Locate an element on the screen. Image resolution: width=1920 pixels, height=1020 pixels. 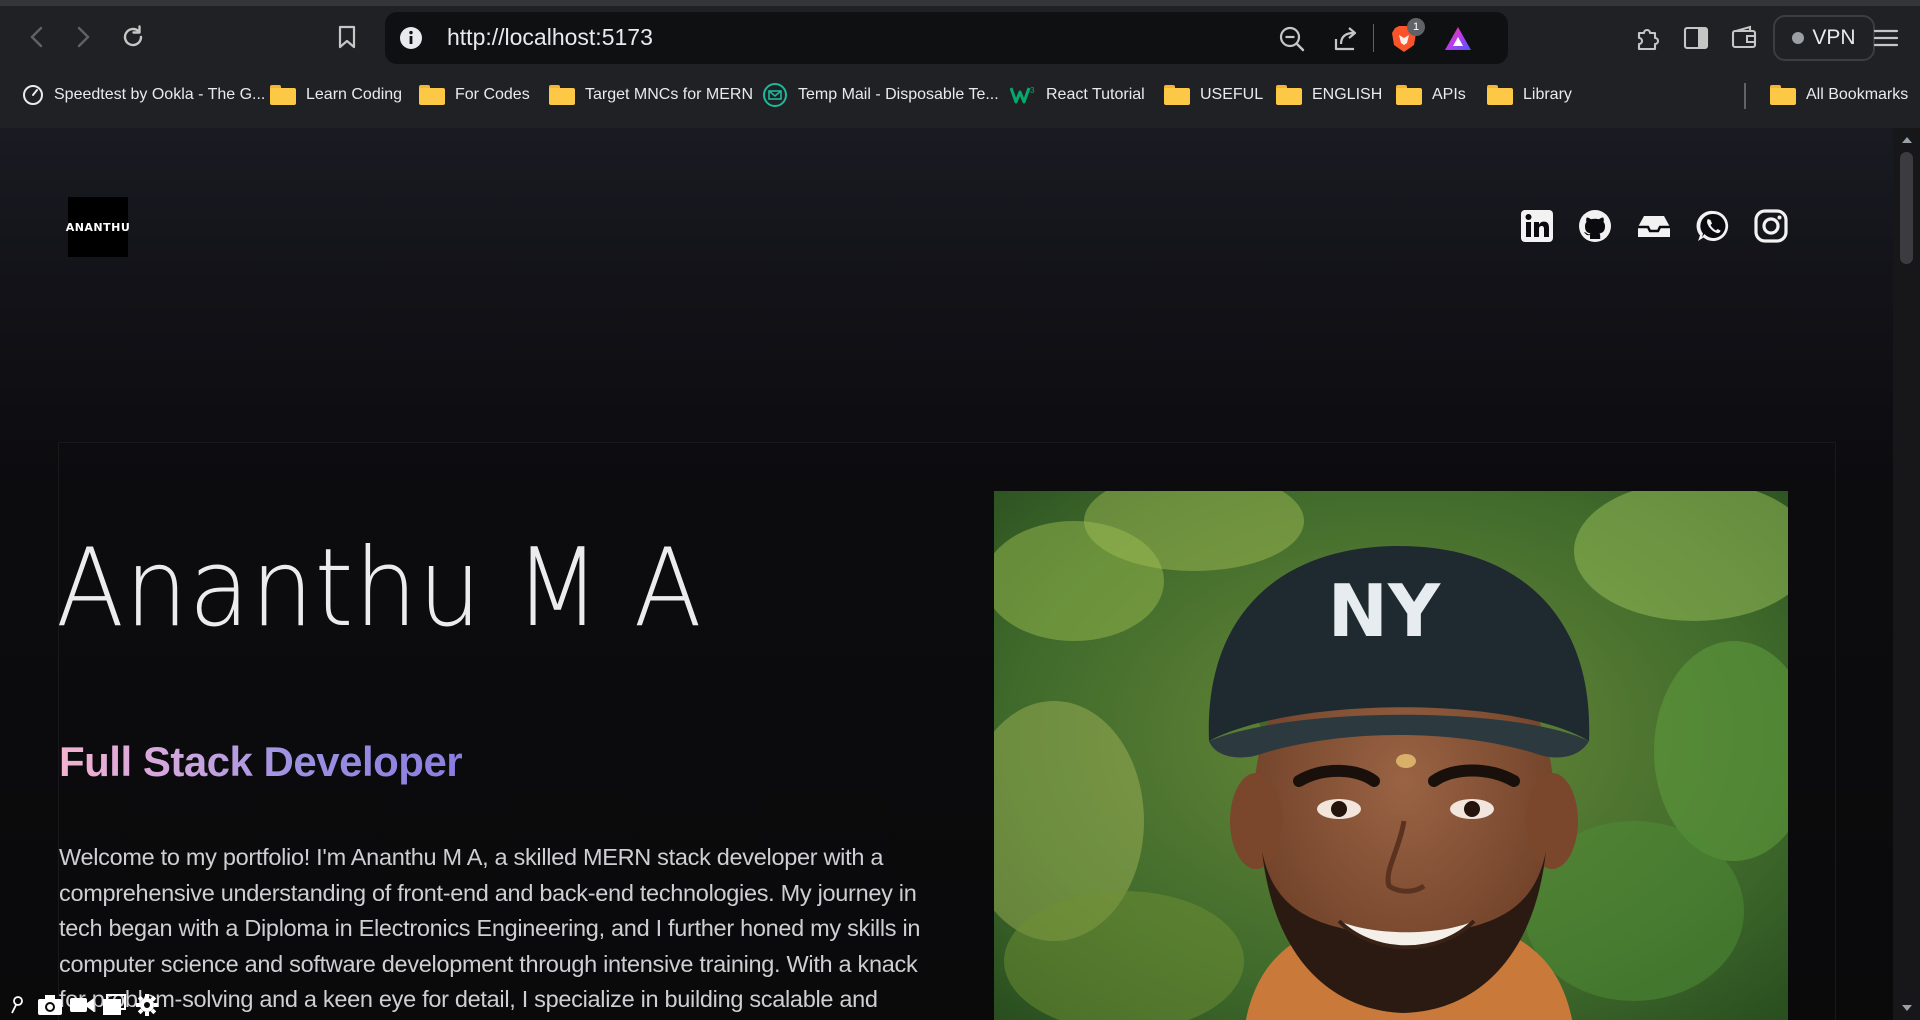
hero-role: Full Stack Developer is located at coordinates (261, 761).